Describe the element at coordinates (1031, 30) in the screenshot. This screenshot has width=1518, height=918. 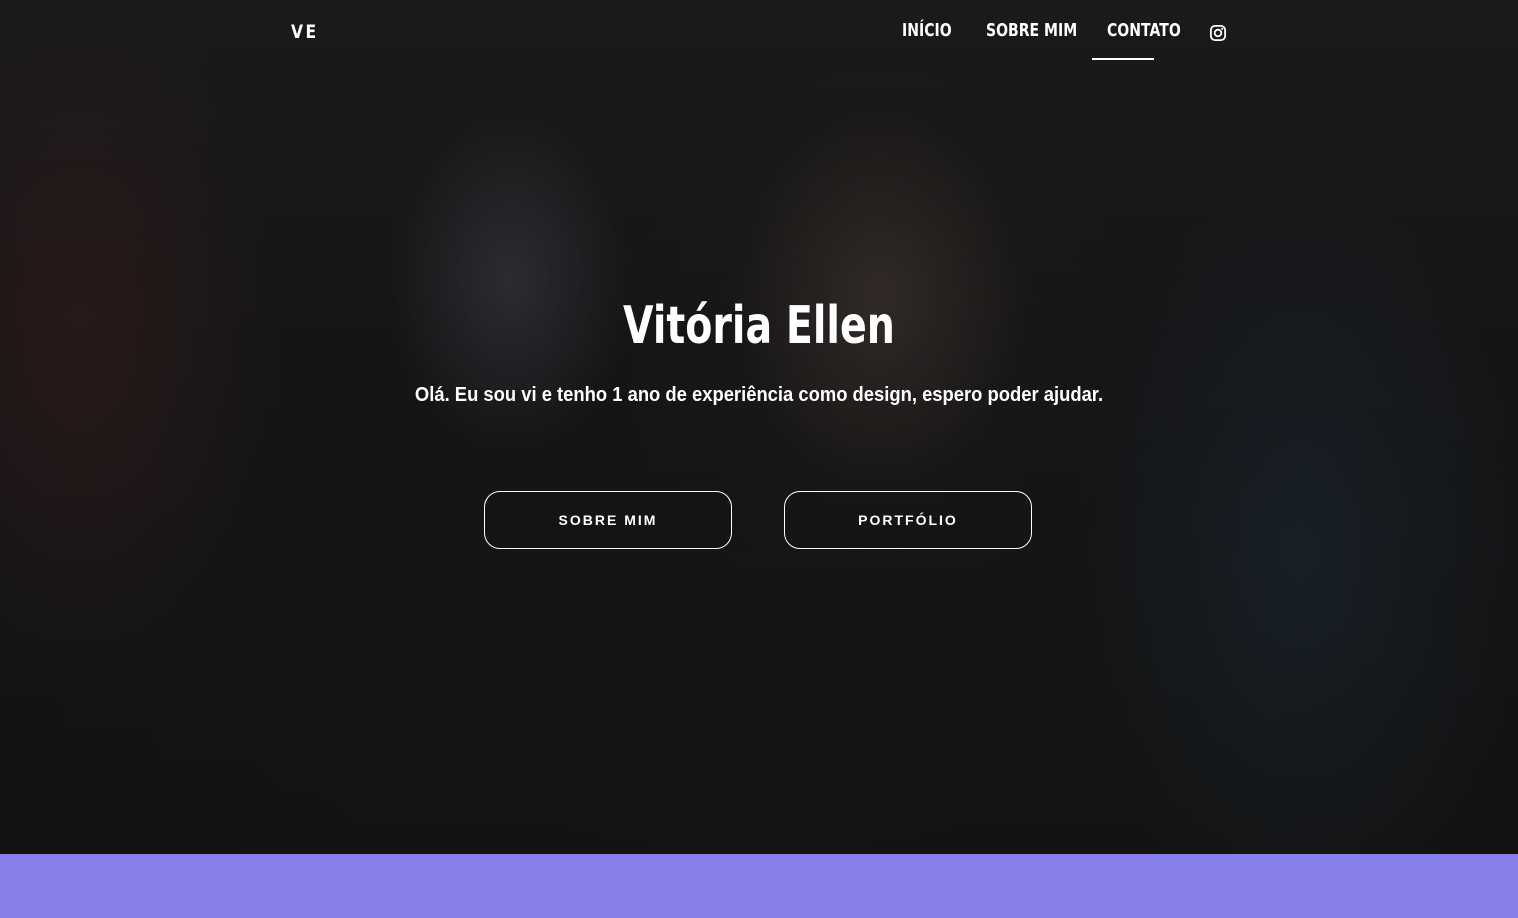
I see `nav-item-sobre-mim: SOBRE MIM` at that location.